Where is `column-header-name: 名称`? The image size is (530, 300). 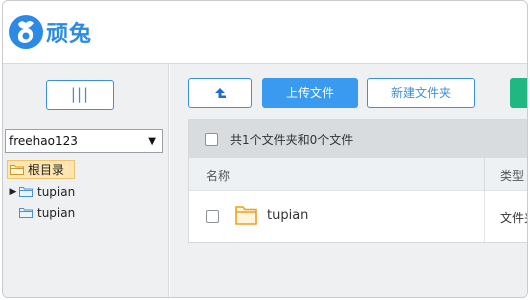
column-header-name: 名称 is located at coordinates (218, 175).